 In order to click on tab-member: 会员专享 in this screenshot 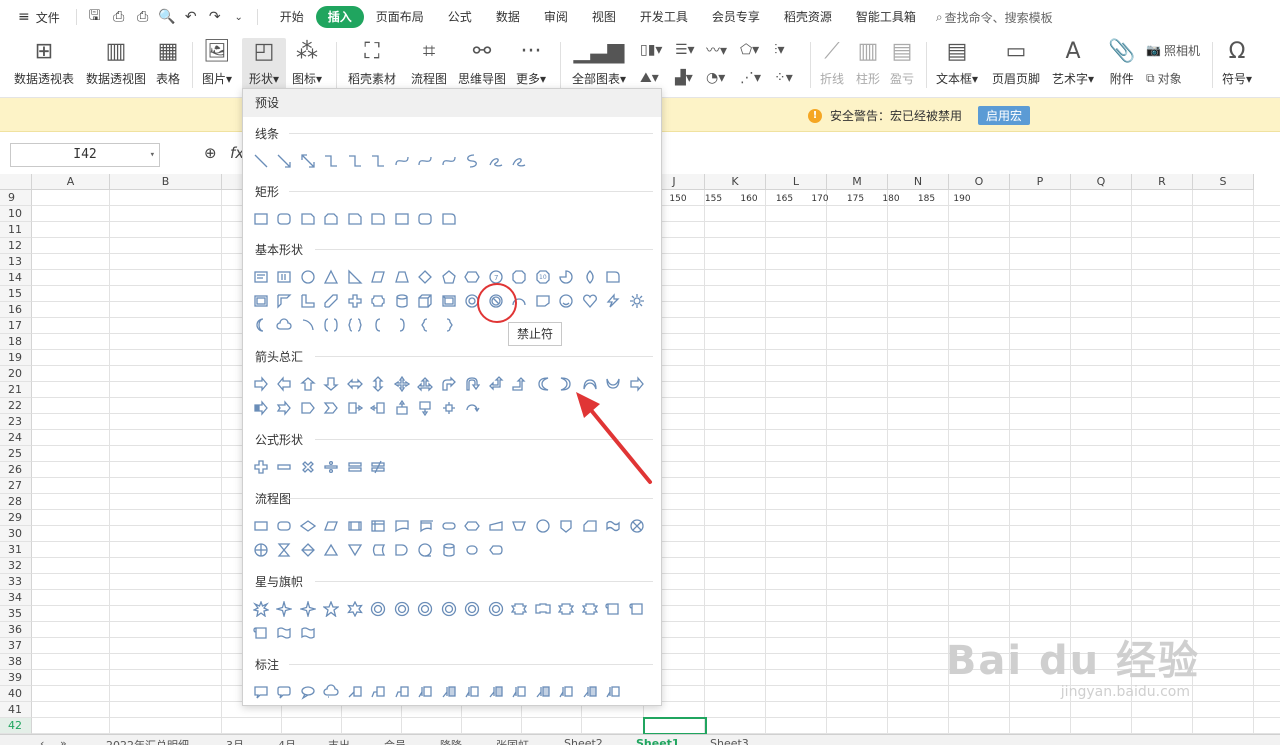, I will do `click(736, 17)`.